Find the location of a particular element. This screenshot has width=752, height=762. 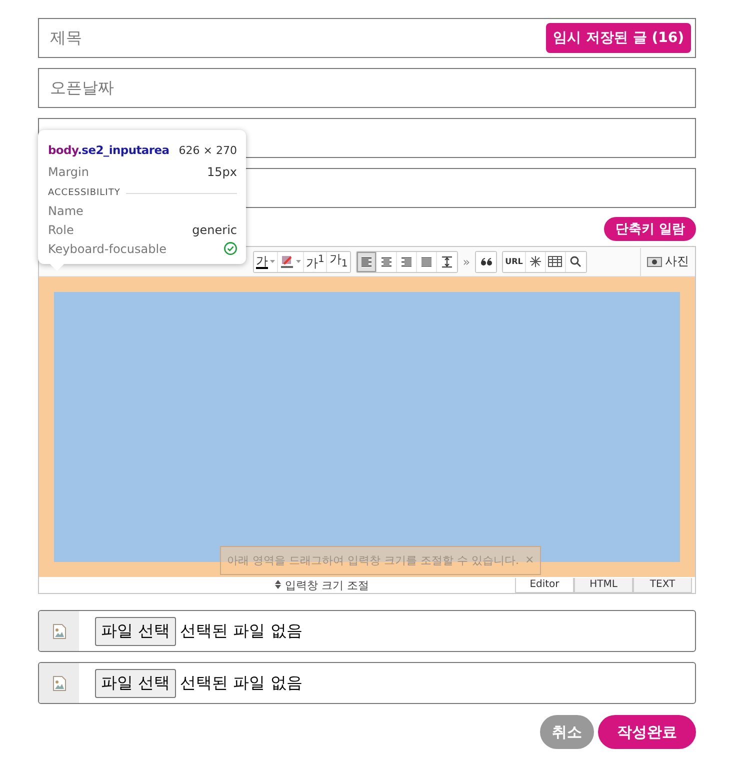

table-icon is located at coordinates (555, 262).